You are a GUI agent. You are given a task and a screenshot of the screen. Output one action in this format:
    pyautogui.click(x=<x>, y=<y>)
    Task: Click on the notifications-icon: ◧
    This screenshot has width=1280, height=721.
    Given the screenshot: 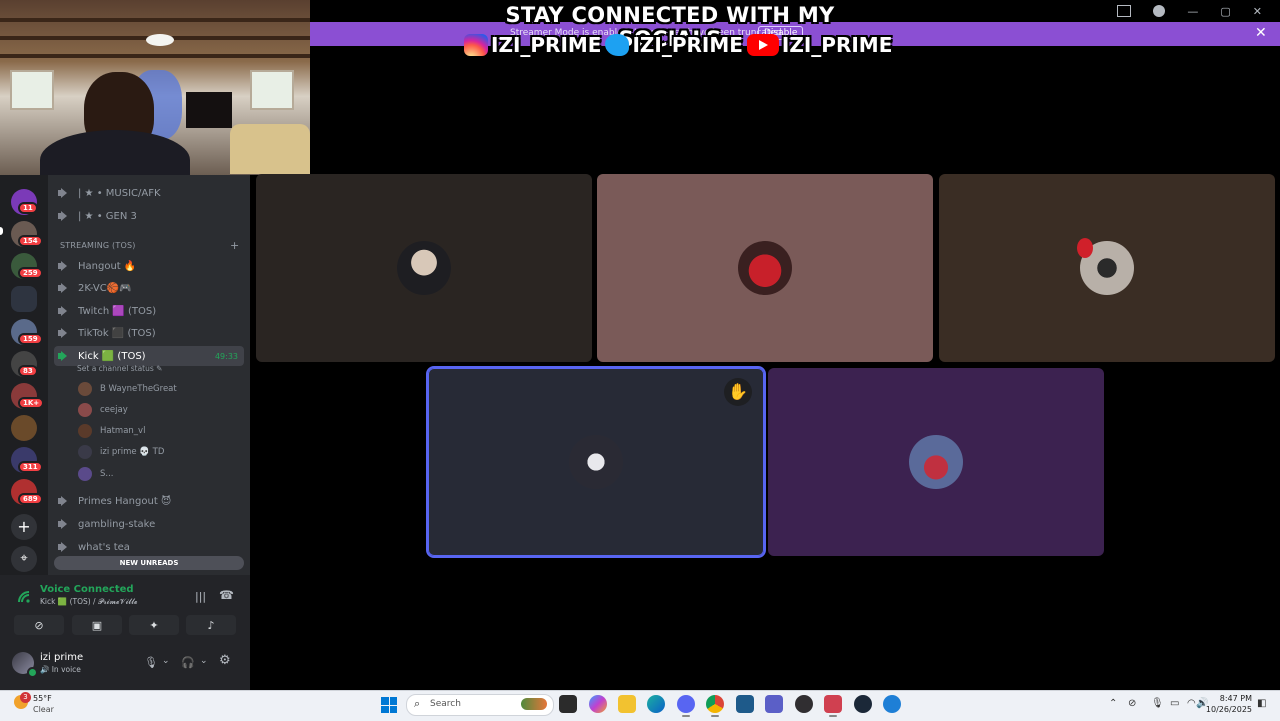 What is the action you would take?
    pyautogui.click(x=1261, y=703)
    